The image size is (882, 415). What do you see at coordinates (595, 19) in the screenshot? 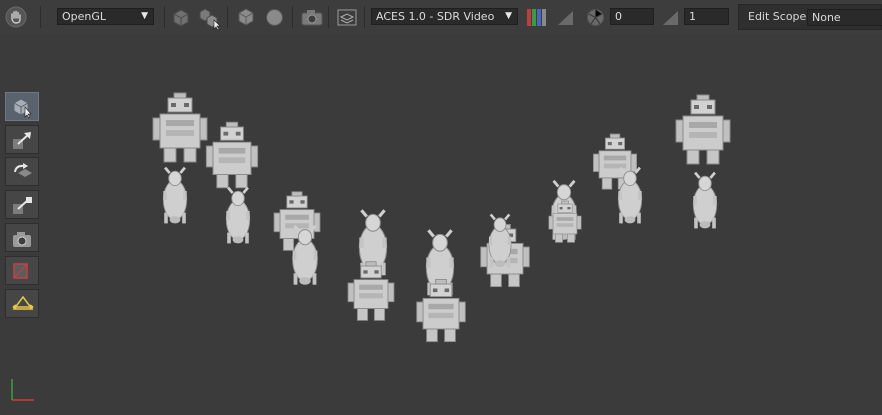
I see `exposure-icon` at bounding box center [595, 19].